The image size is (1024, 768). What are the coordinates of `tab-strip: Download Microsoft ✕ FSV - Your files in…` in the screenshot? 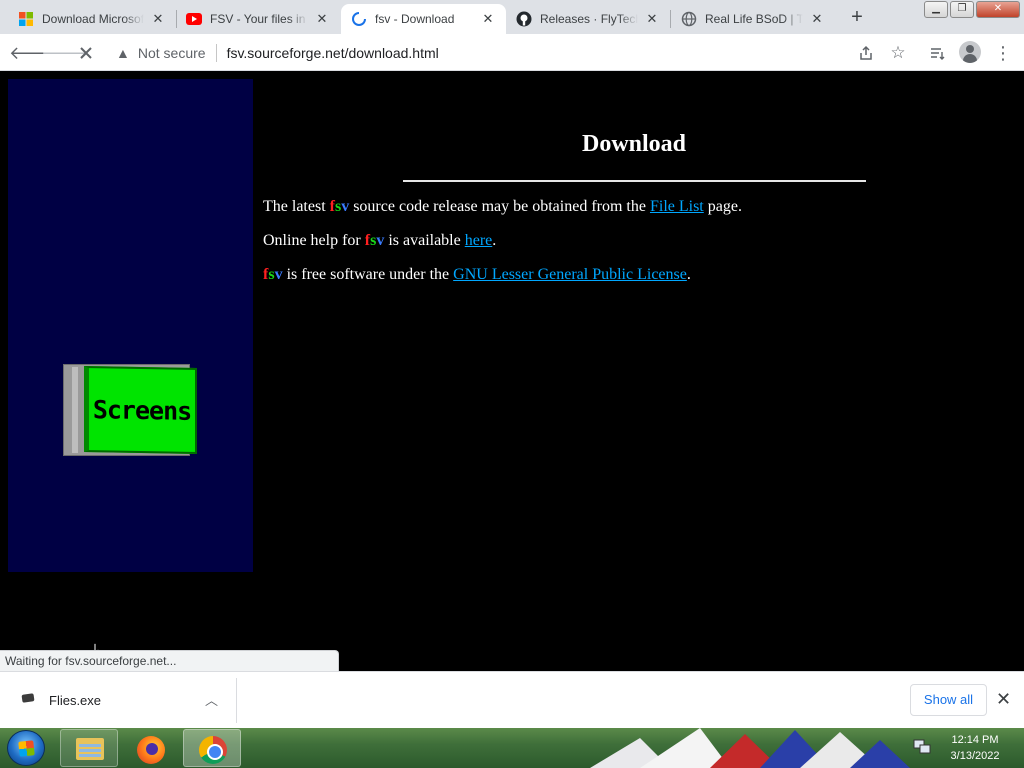 It's located at (512, 17).